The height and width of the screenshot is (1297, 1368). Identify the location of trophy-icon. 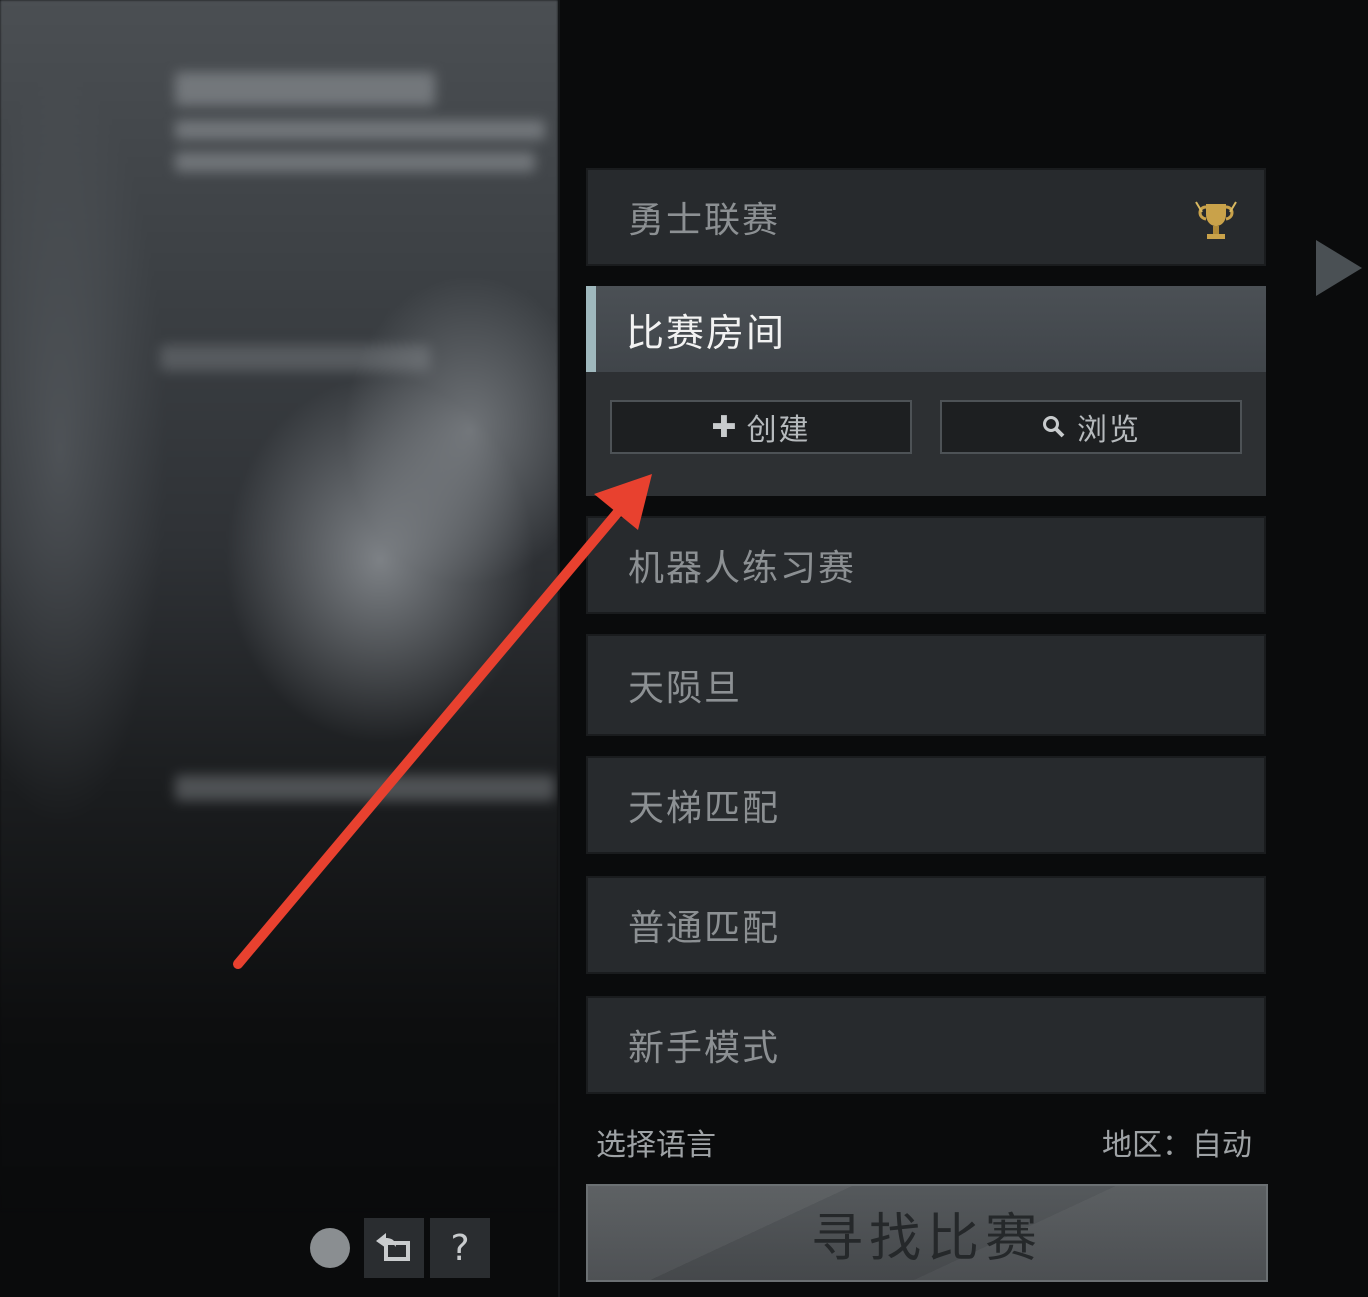
(1216, 220).